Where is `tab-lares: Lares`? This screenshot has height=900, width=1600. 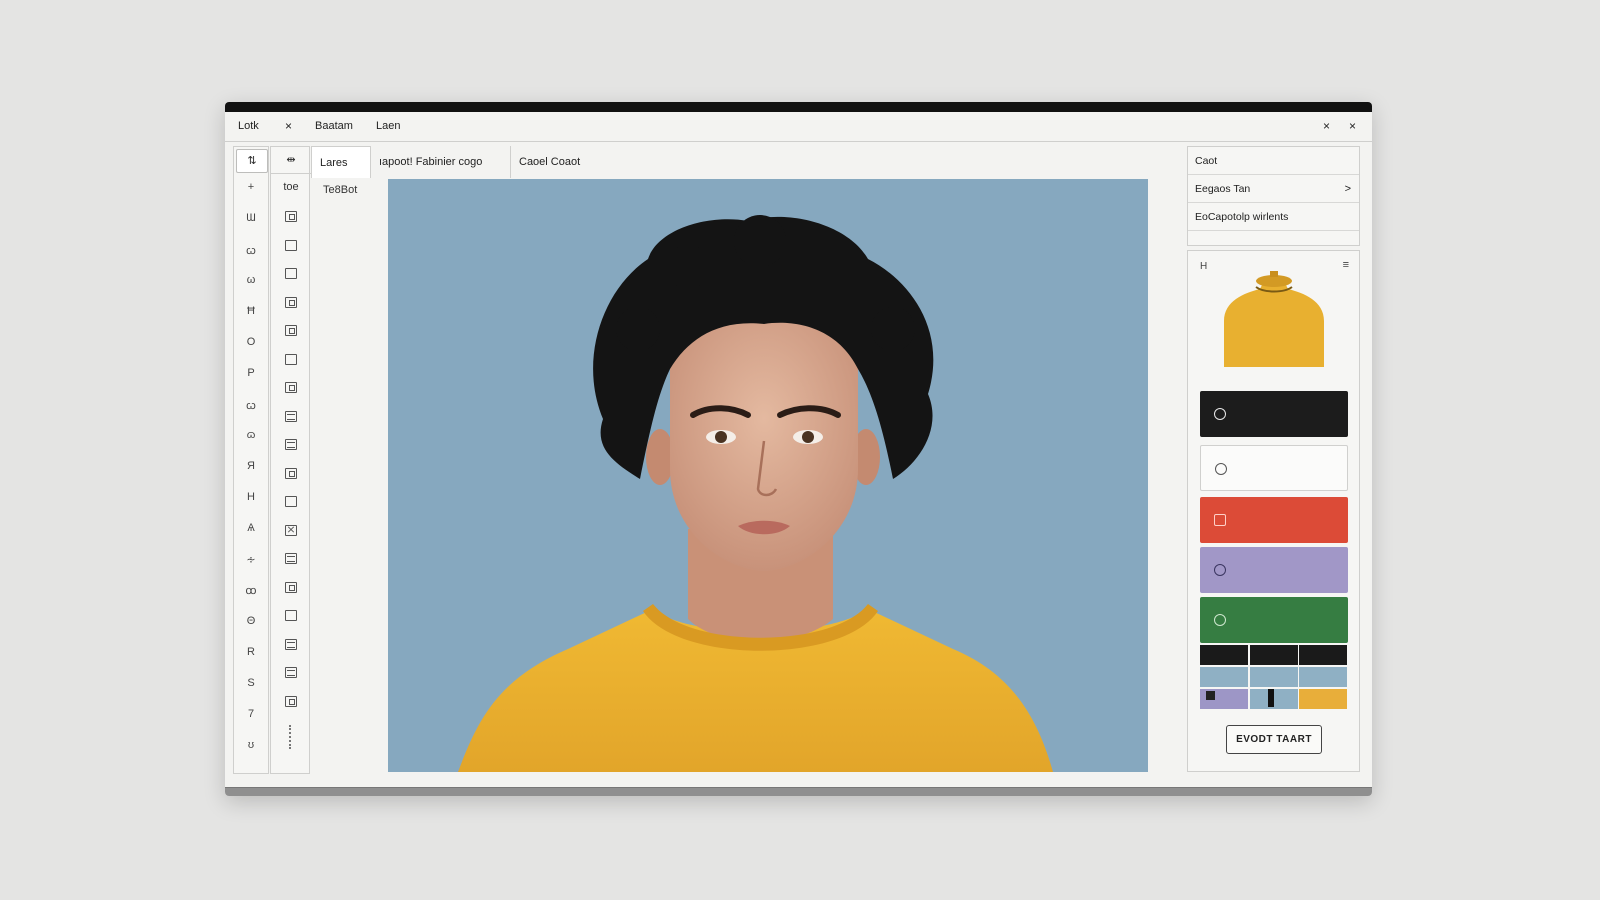
tab-lares: Lares is located at coordinates (341, 162).